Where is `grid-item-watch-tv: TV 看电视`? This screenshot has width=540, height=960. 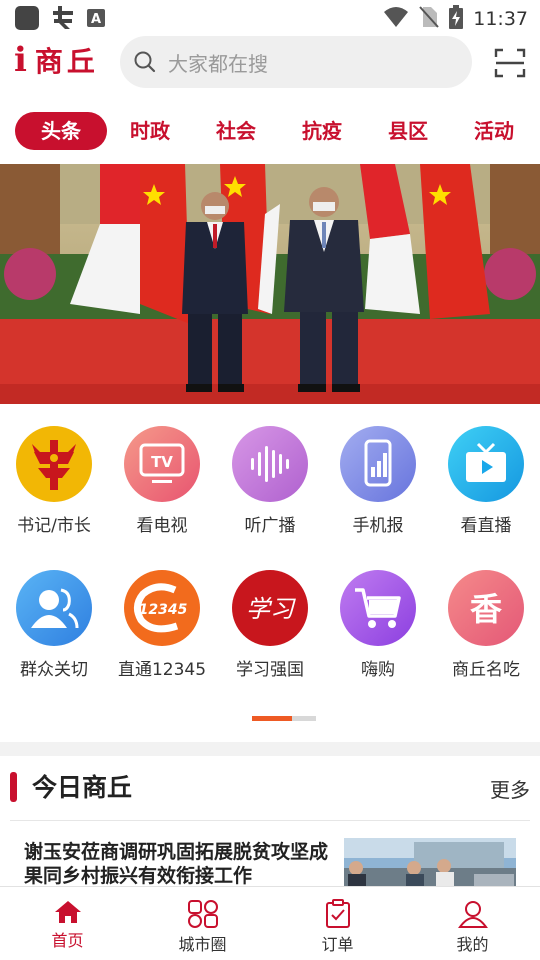
grid-item-watch-tv: TV 看电视 is located at coordinates (162, 481).